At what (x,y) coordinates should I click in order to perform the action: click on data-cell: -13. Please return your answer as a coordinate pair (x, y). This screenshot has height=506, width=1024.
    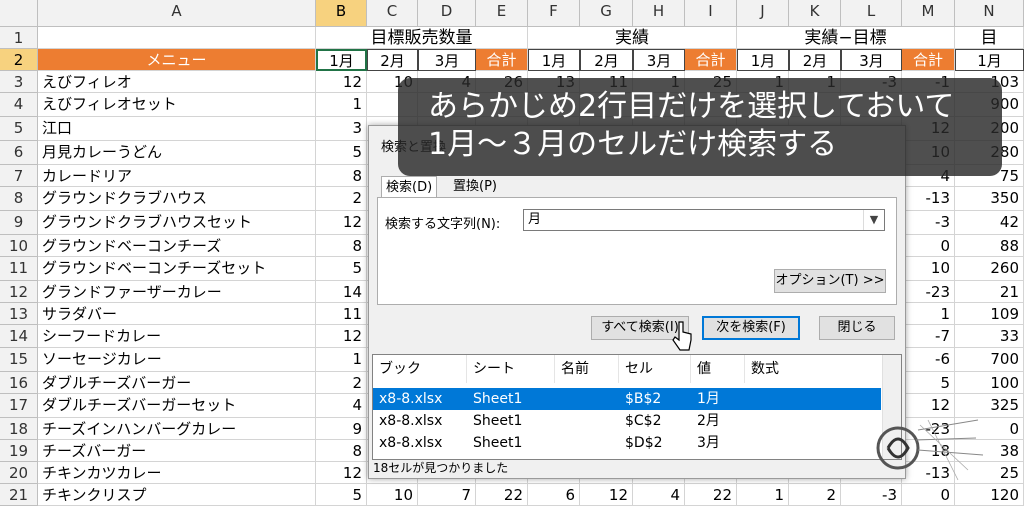
    Looking at the image, I should click on (928, 199).